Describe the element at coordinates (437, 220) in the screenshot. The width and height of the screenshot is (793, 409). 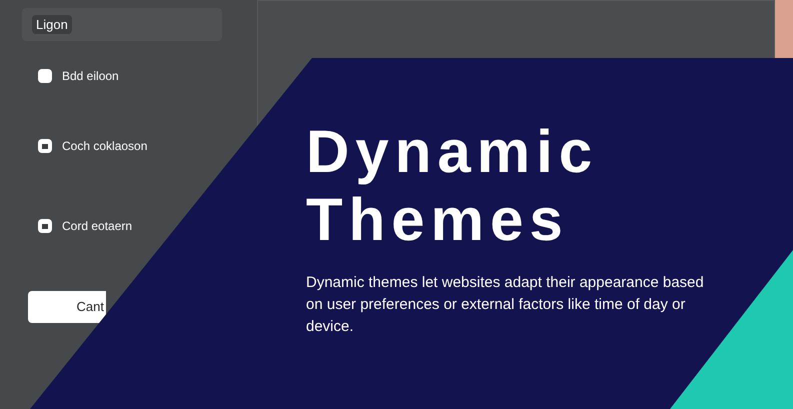
I see `hero-title: Themes` at that location.